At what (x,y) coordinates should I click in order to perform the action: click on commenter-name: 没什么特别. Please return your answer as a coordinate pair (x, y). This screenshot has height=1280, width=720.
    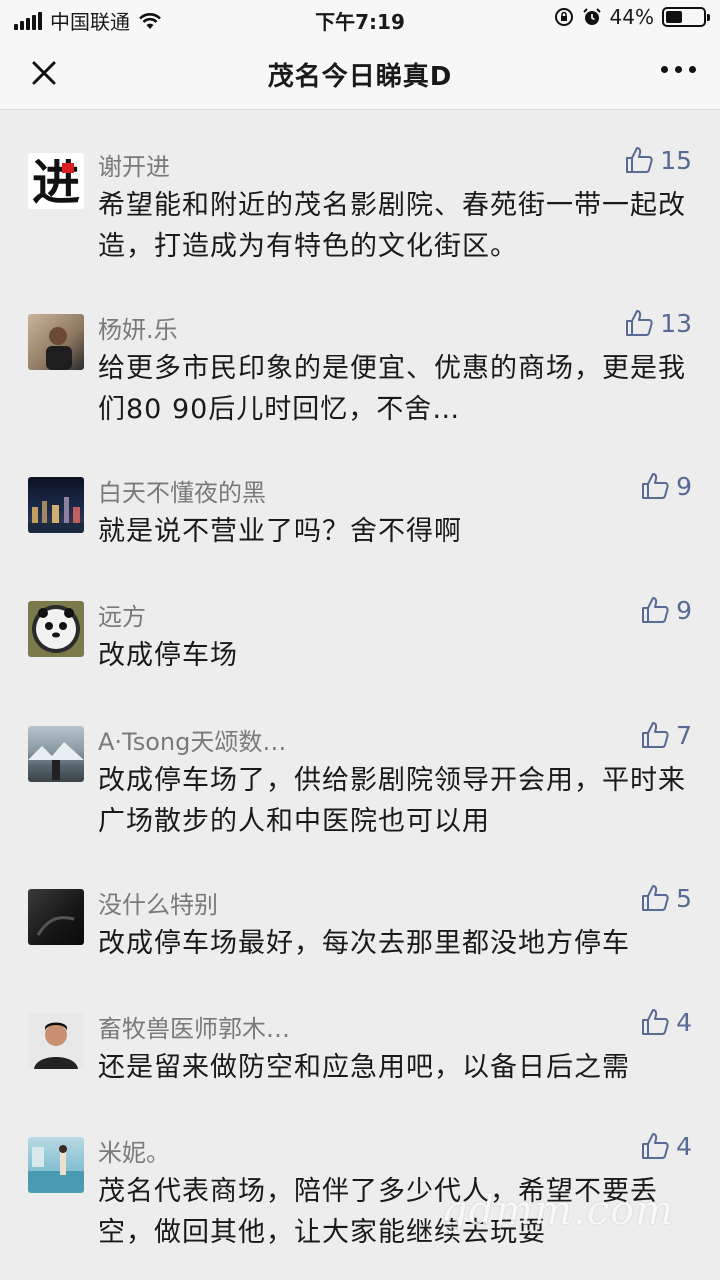
    Looking at the image, I should click on (158, 902).